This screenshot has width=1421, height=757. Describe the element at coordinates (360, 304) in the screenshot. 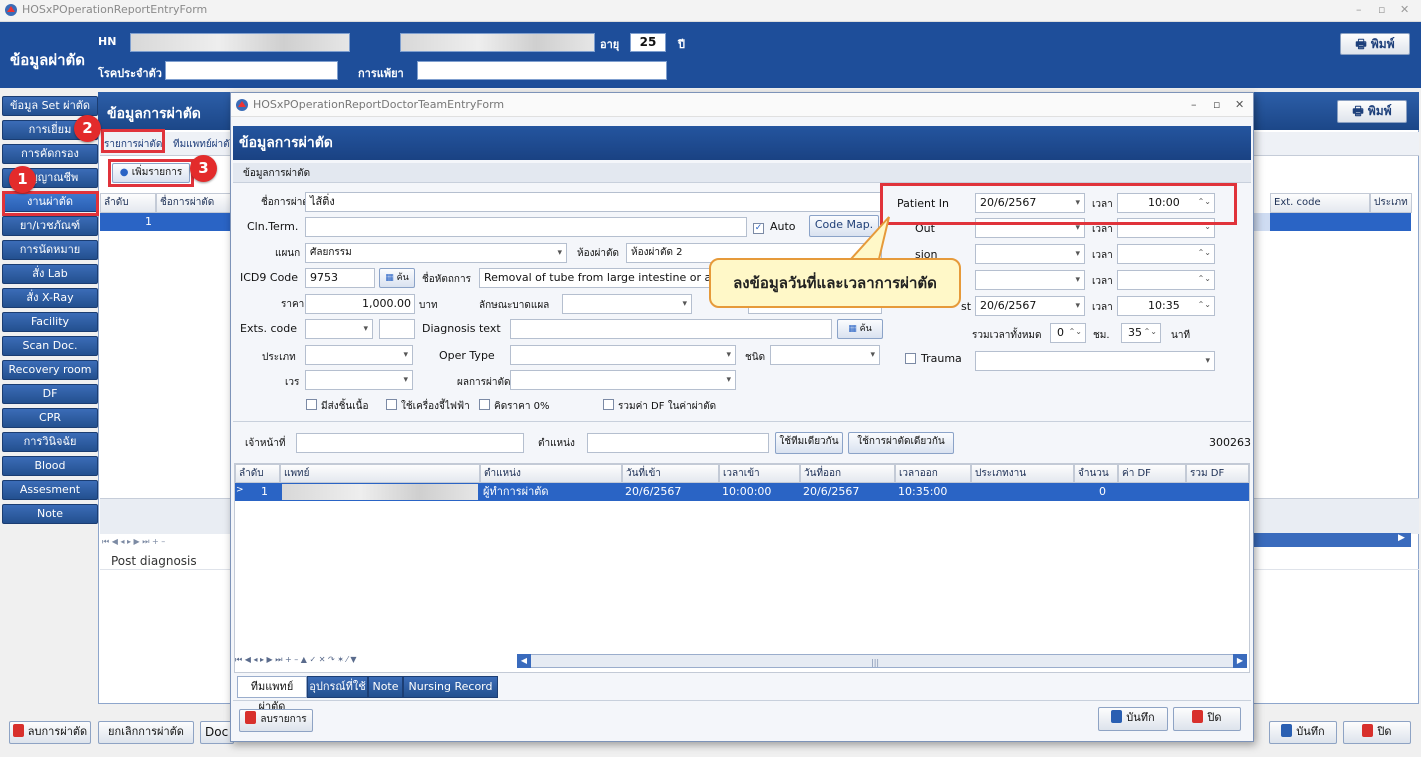

I see `price-field: 1,000.00` at that location.